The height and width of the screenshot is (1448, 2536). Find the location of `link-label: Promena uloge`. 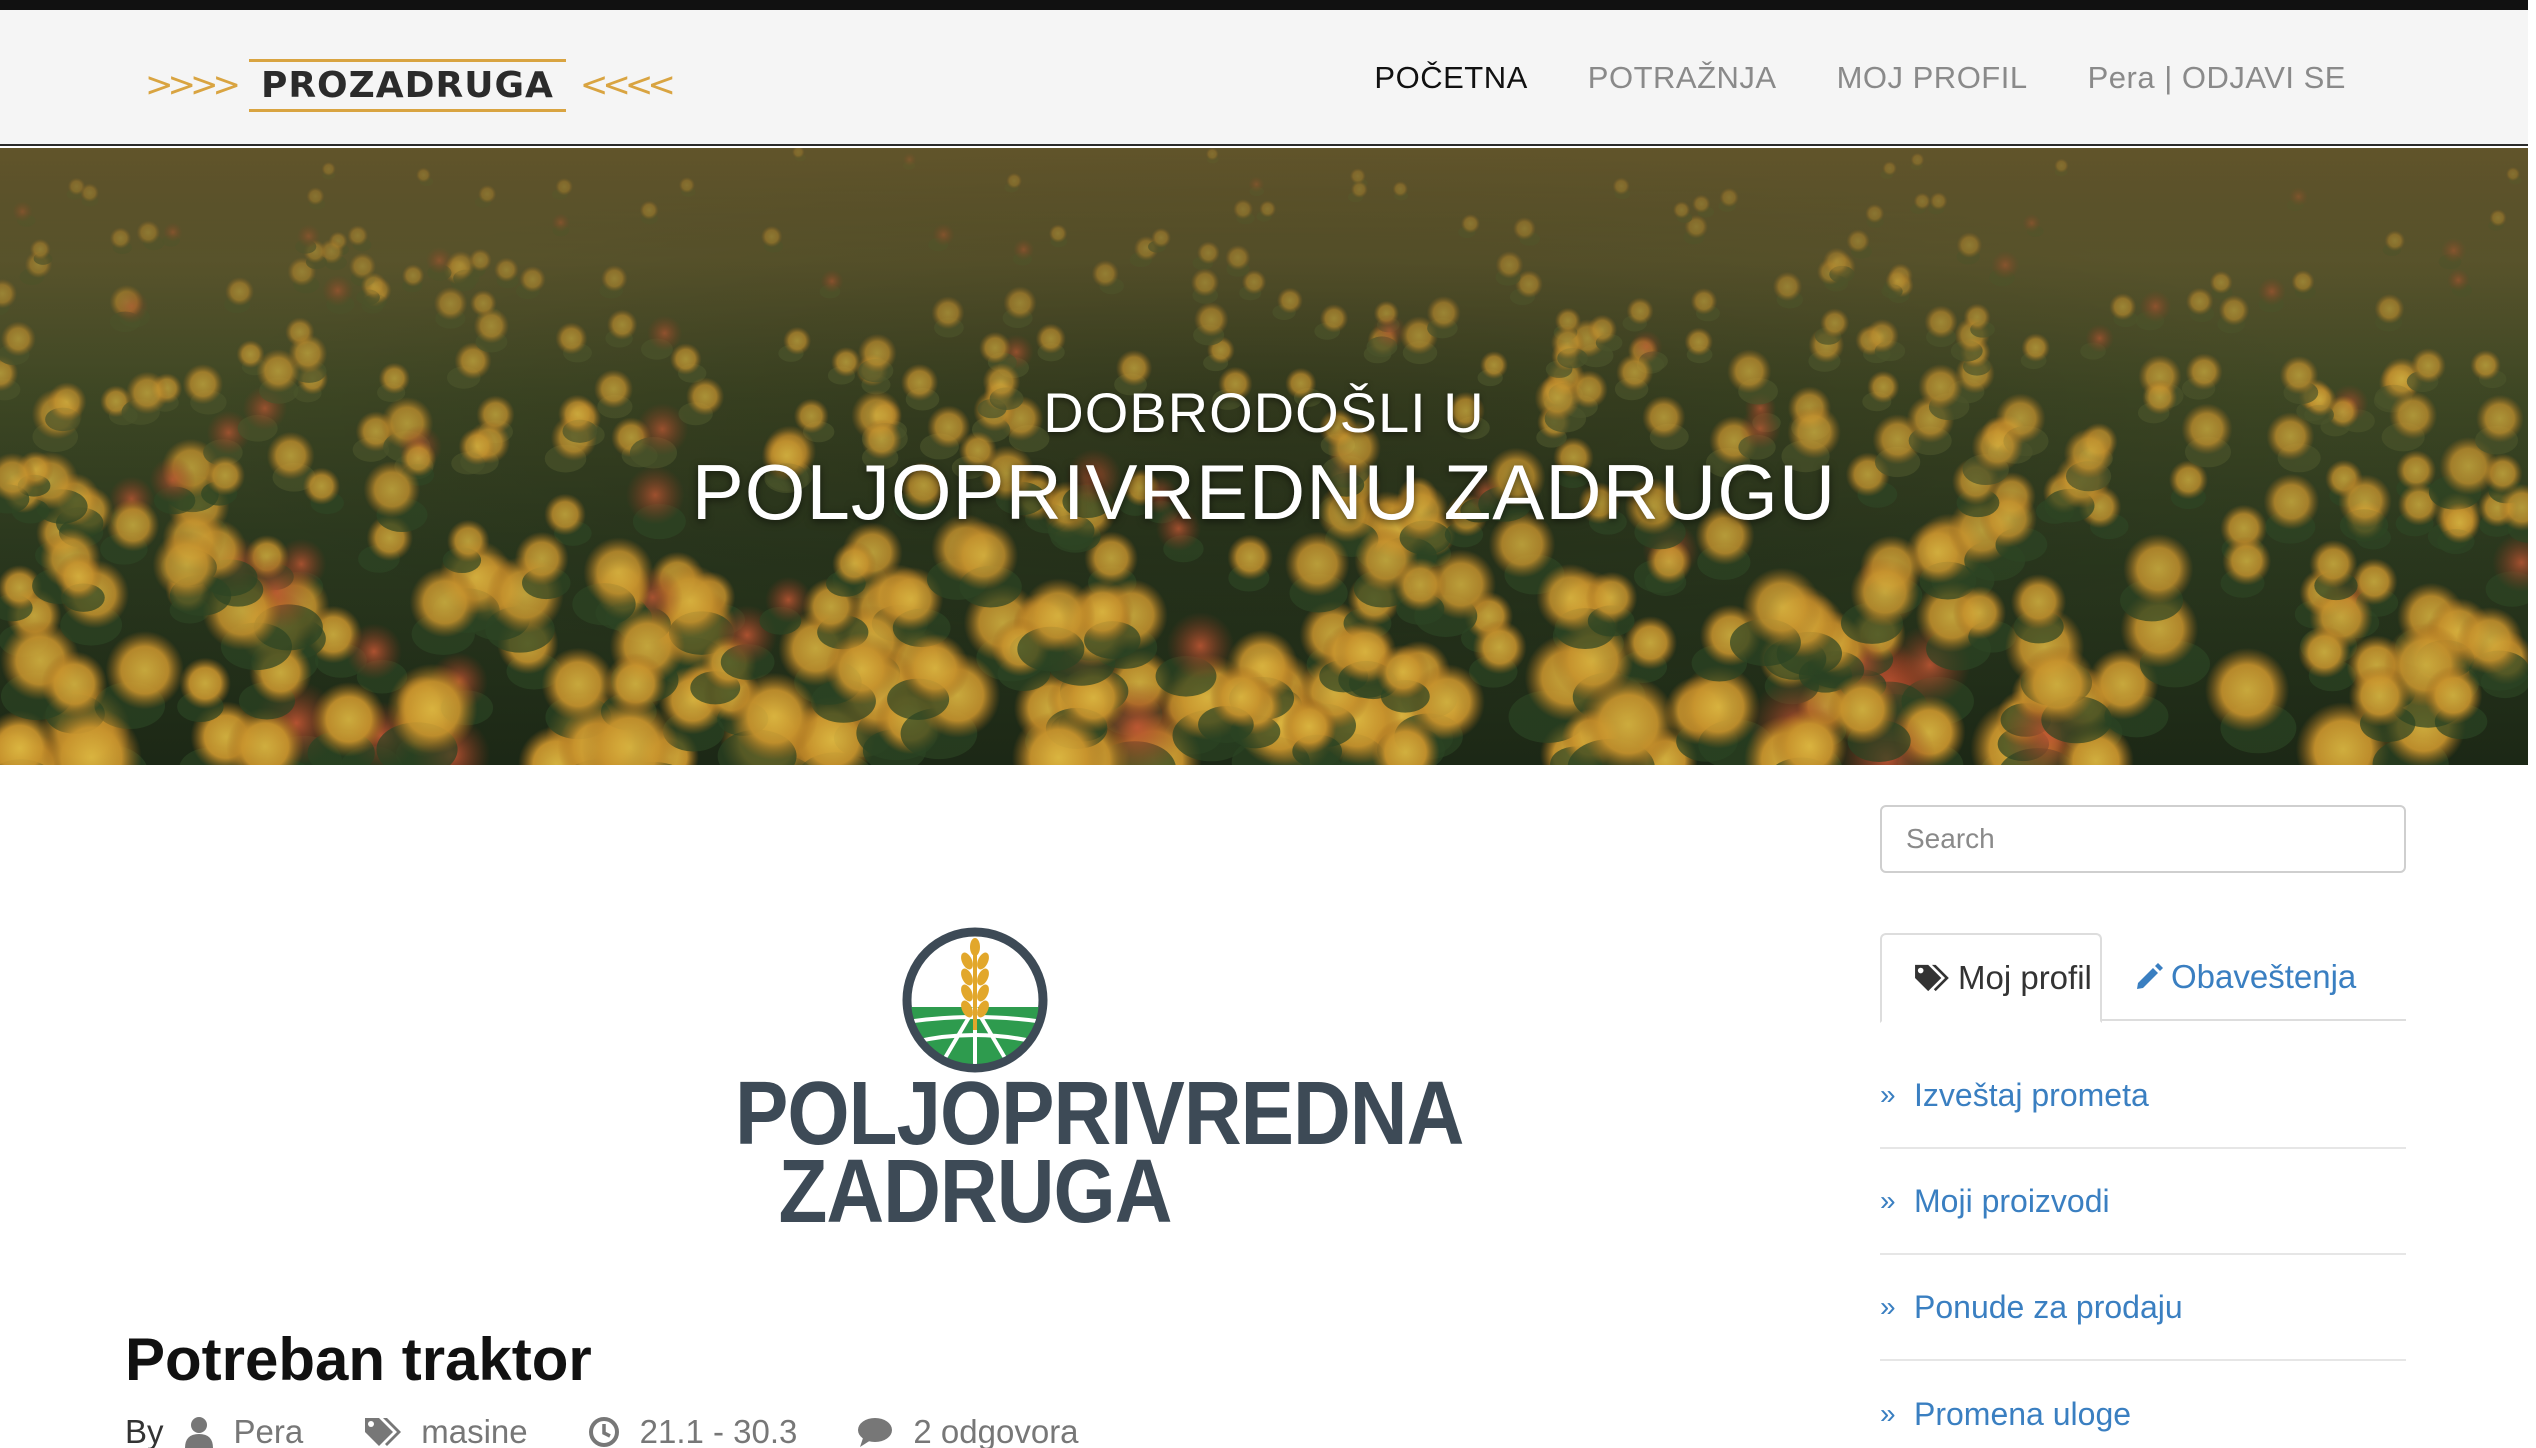

link-label: Promena uloge is located at coordinates (2023, 1413).